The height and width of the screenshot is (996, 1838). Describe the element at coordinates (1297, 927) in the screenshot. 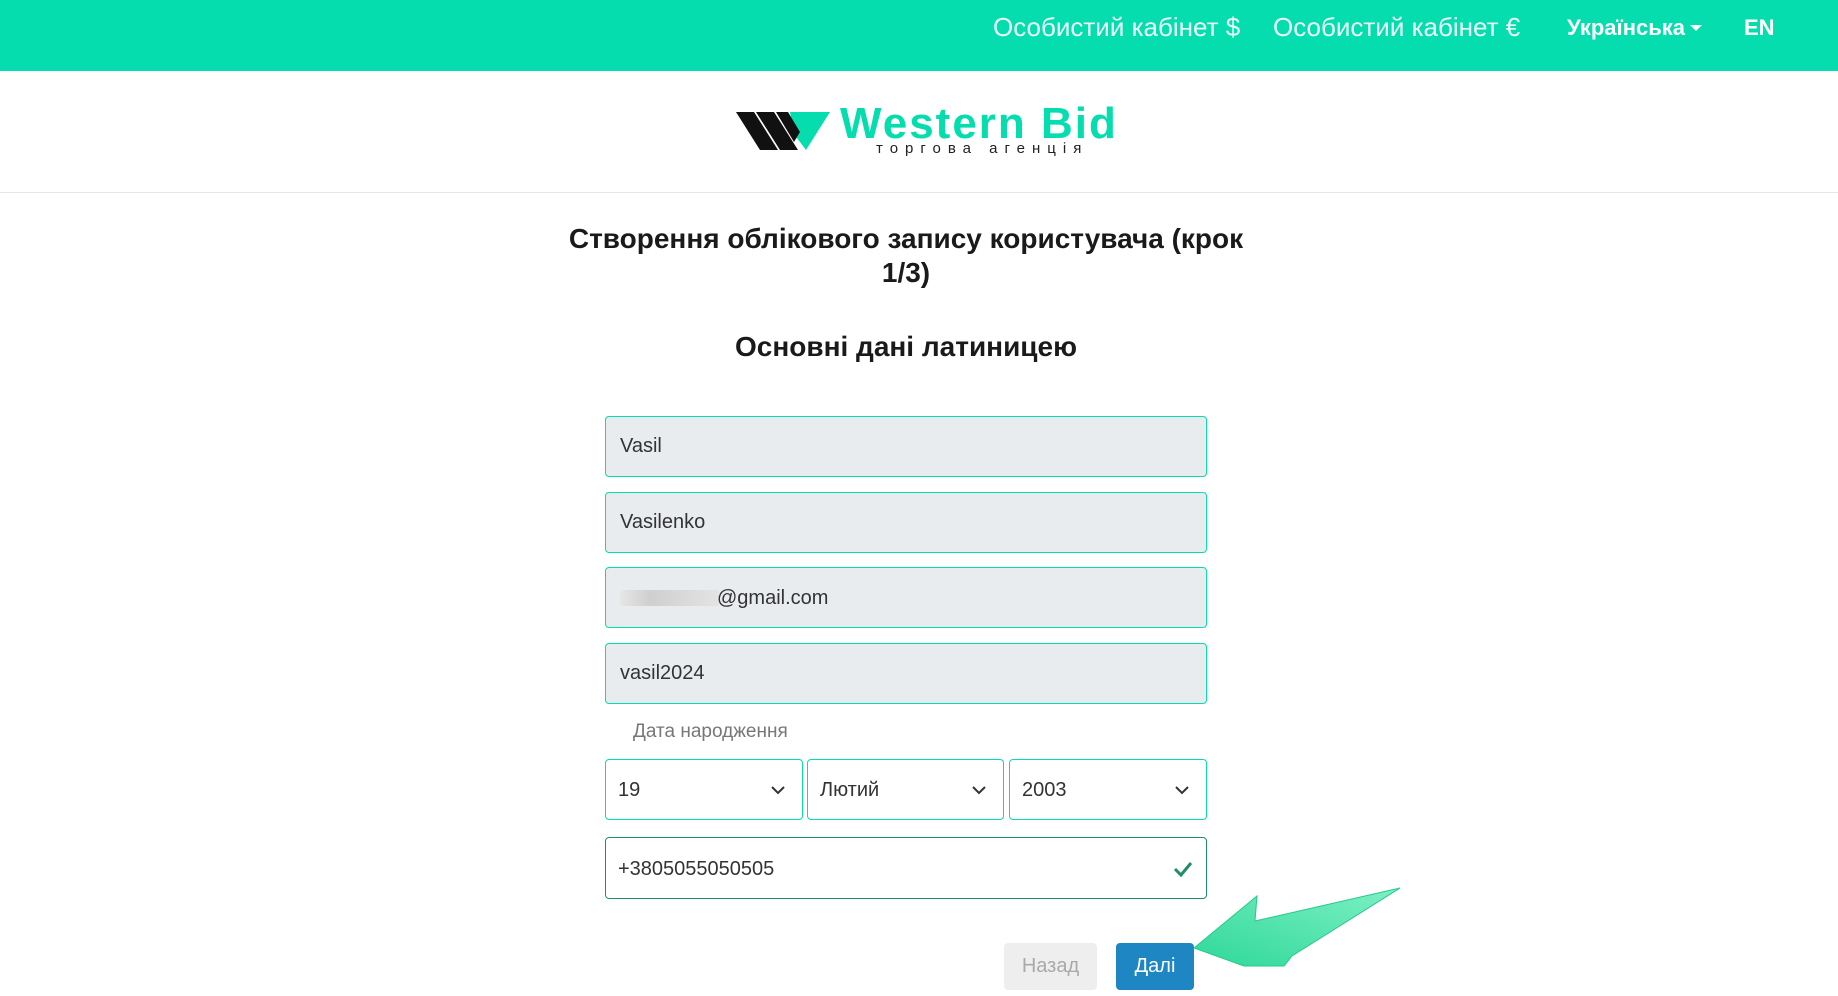

I see `pointer-arrow-icon` at that location.